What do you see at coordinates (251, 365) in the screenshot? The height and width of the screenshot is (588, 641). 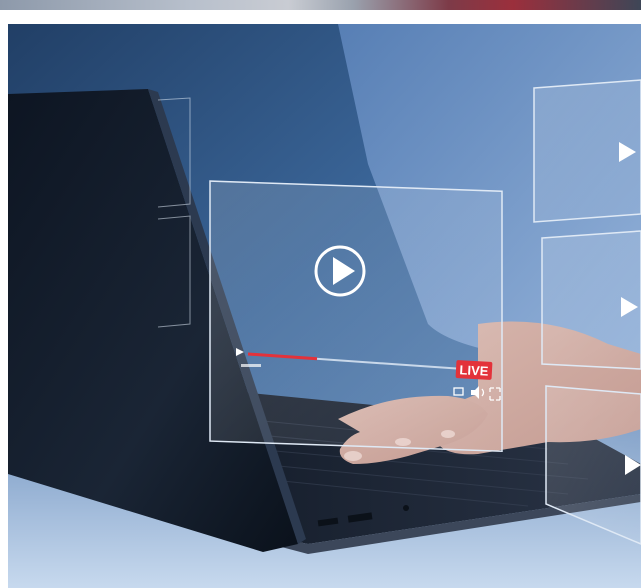 I see `time-indicator` at bounding box center [251, 365].